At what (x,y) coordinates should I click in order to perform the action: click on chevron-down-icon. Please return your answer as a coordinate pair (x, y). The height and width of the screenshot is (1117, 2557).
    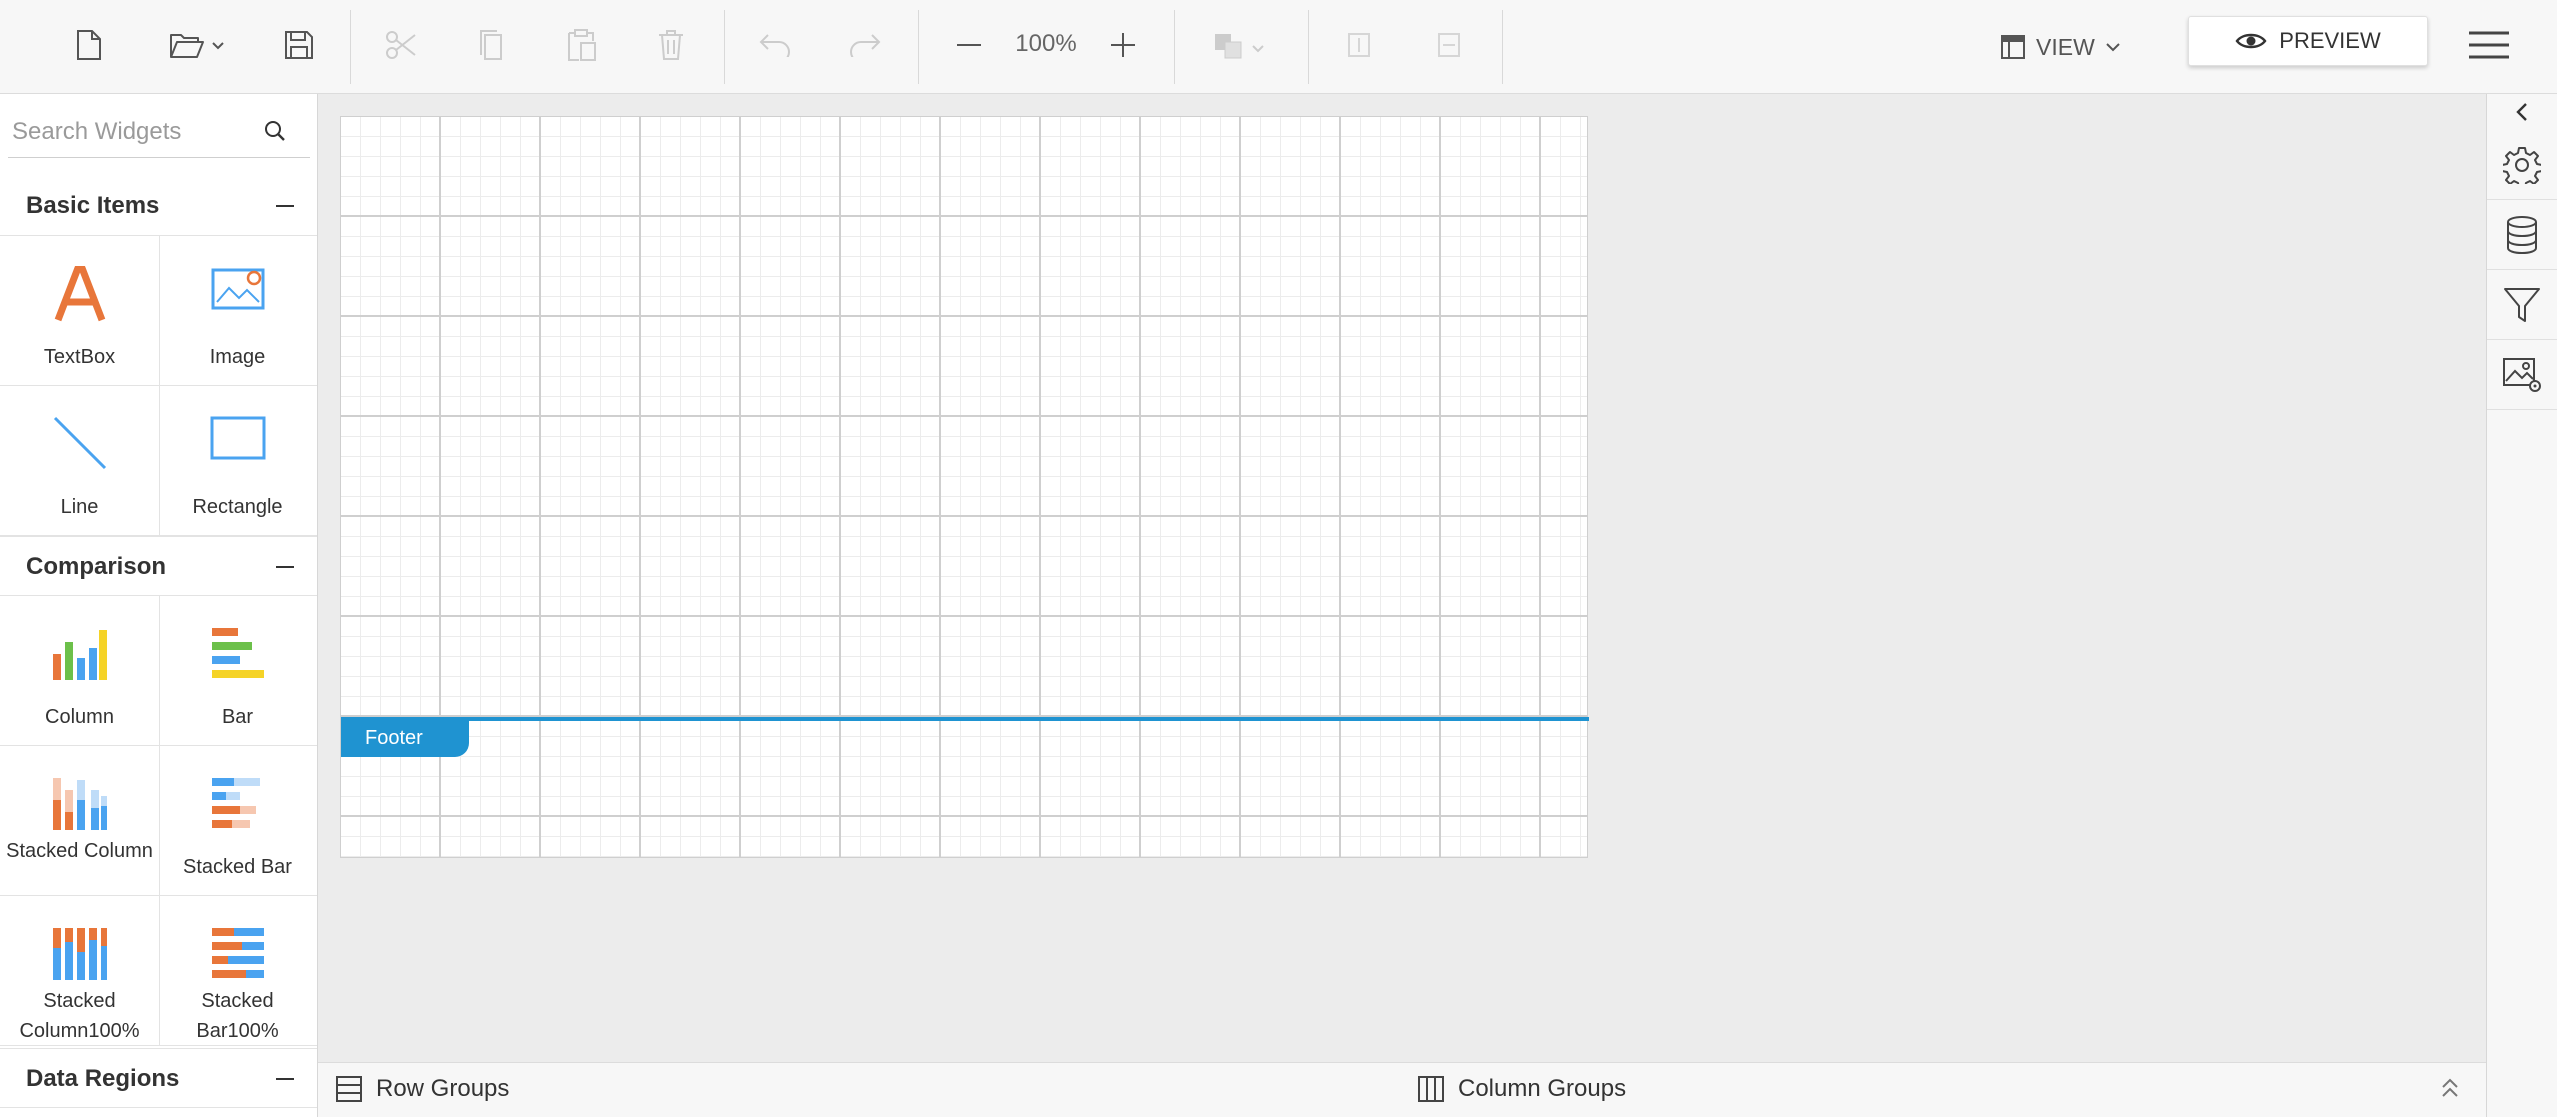
    Looking at the image, I should click on (2113, 47).